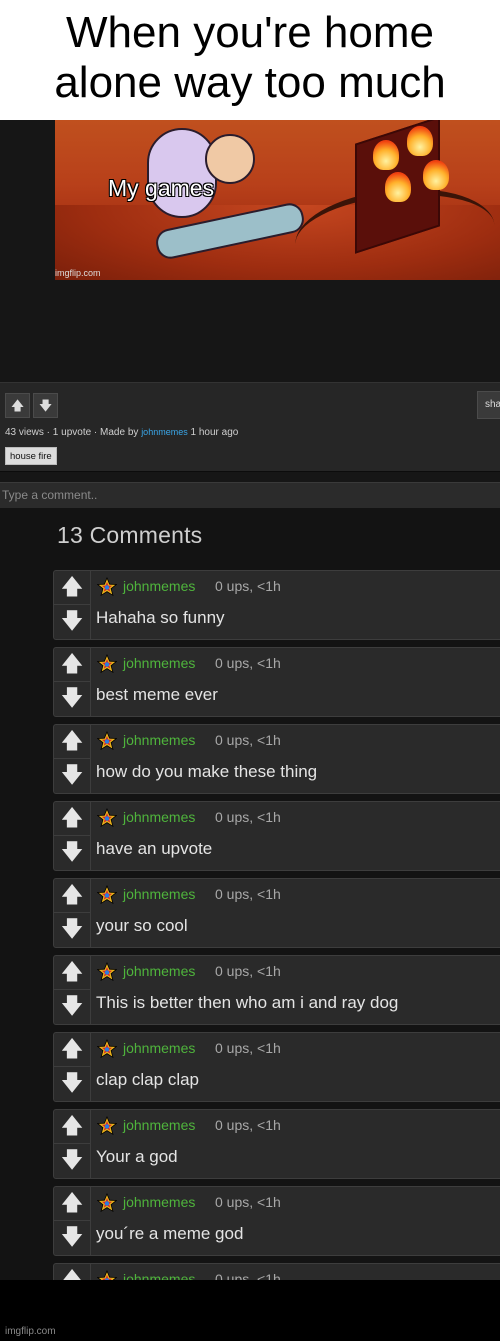 This screenshot has height=1341, width=500. Describe the element at coordinates (72, 432) in the screenshot. I see `post-stats-prefix: 43 views · 1 upvote · Made by` at that location.